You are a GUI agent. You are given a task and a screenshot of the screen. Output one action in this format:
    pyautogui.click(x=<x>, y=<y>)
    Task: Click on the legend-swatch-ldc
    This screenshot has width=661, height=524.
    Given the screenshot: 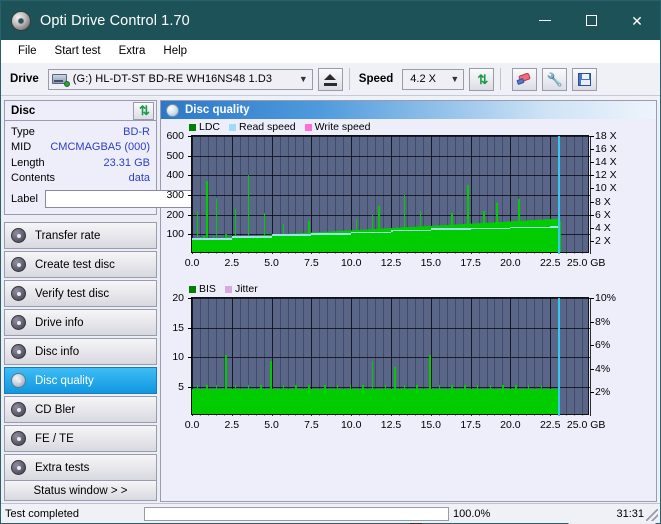 What is the action you would take?
    pyautogui.click(x=192, y=127)
    